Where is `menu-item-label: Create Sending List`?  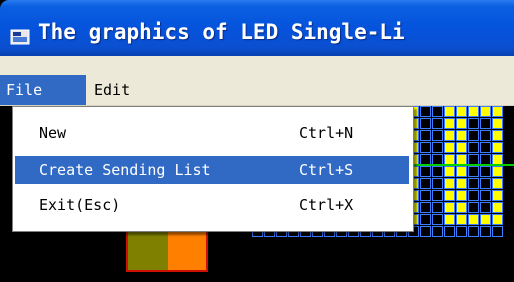
menu-item-label: Create Sending List is located at coordinates (125, 170).